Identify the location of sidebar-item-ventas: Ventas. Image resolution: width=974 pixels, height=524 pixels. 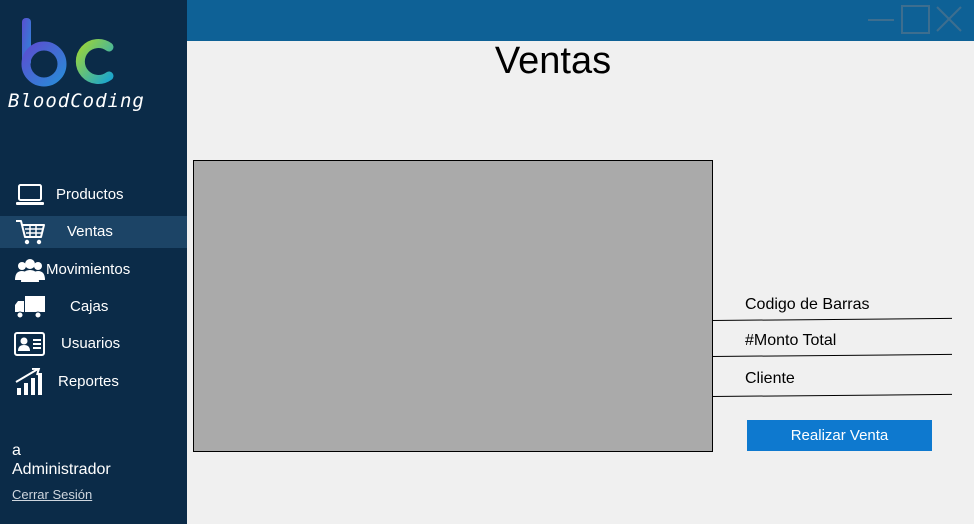
(93, 232).